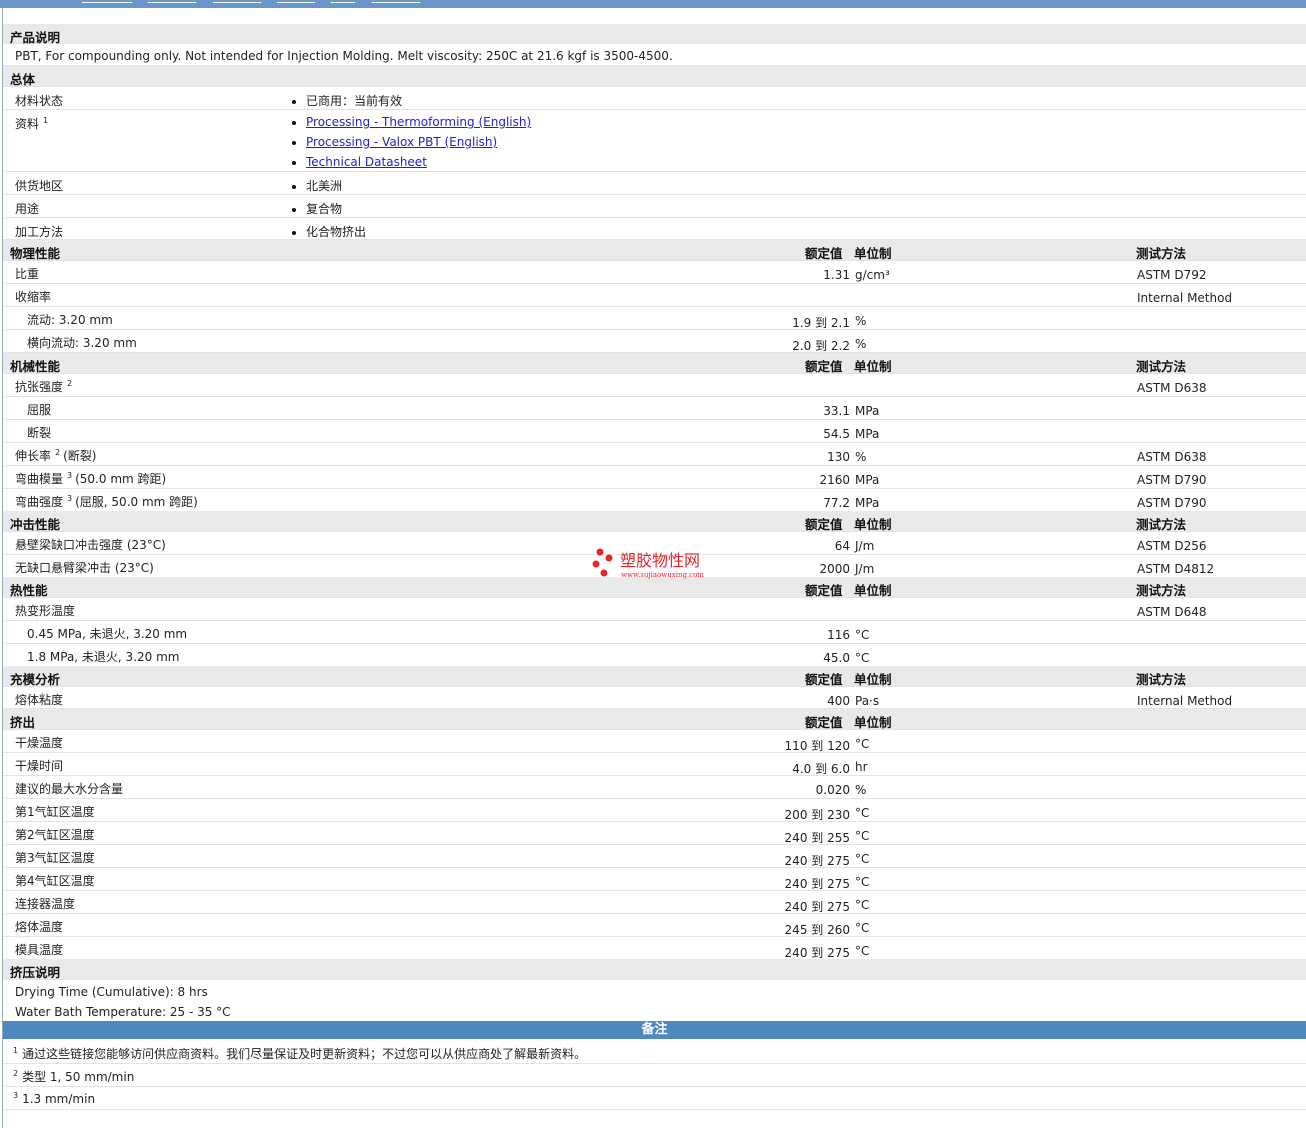 This screenshot has width=1306, height=1128. I want to click on property-label-wrap: 建议的最大水分含量, so click(69, 788).